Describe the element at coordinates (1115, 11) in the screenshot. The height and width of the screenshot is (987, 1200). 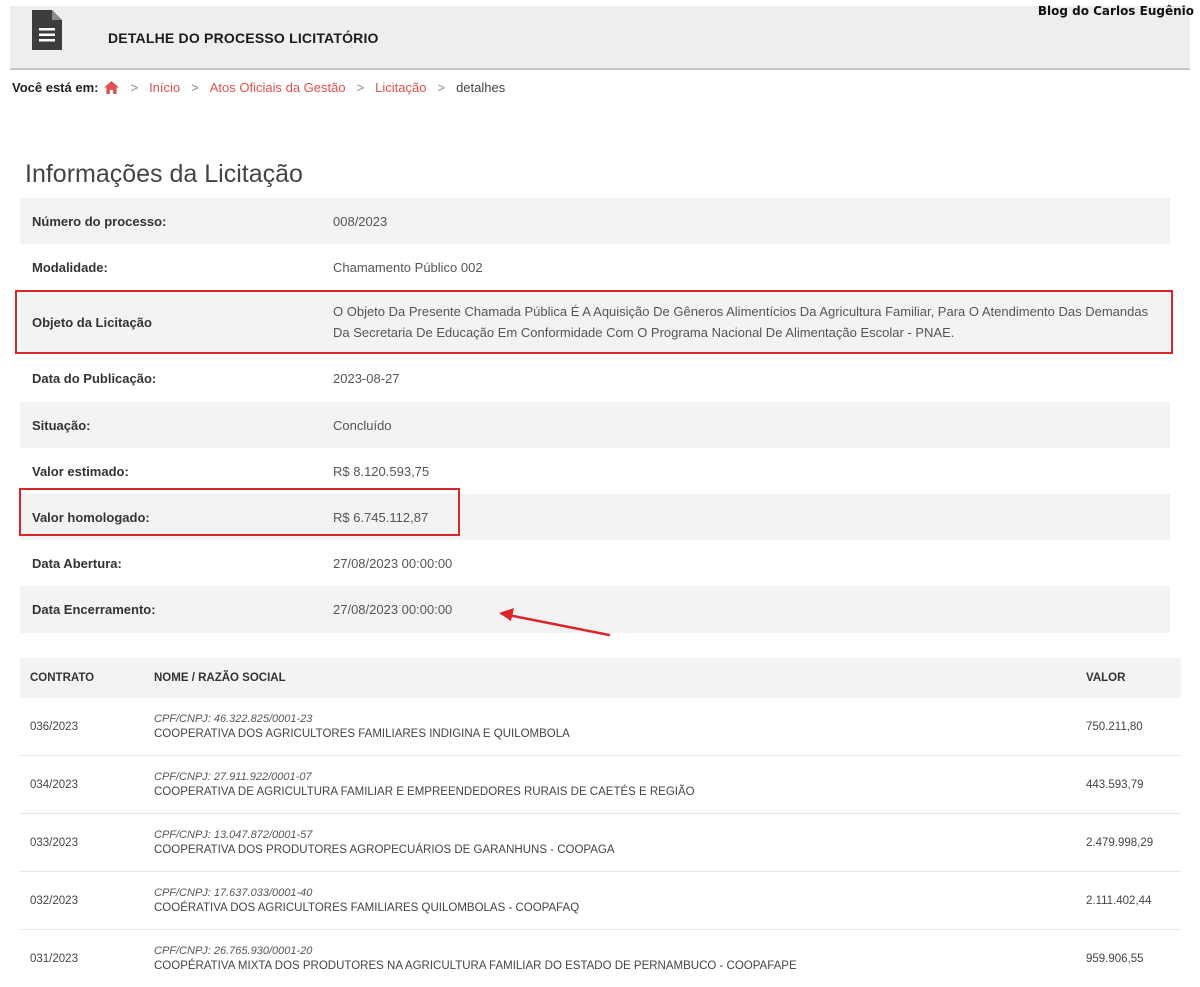
I see `watermark-text: Blog do Carlos Eugênio` at that location.